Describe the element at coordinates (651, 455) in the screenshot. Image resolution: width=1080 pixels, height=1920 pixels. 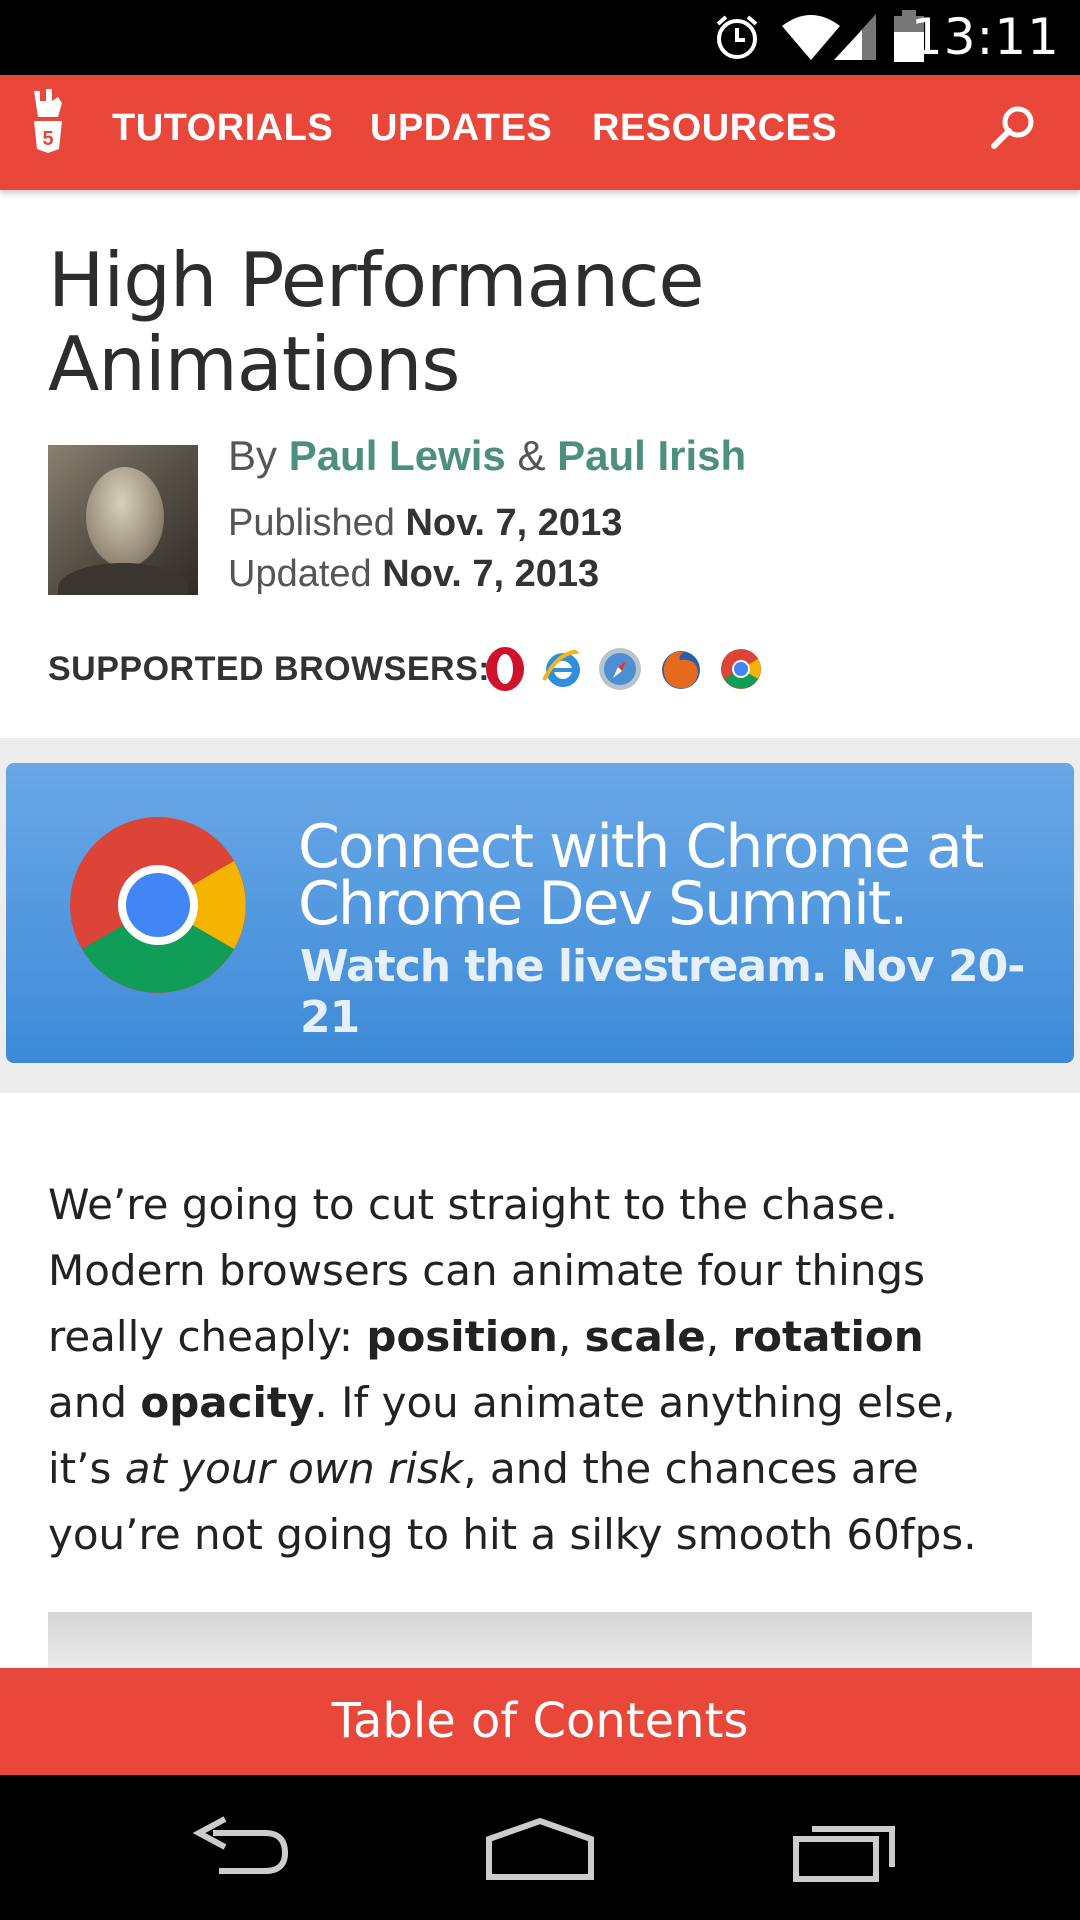
I see `author-link-paul-irish: Paul Irish` at that location.